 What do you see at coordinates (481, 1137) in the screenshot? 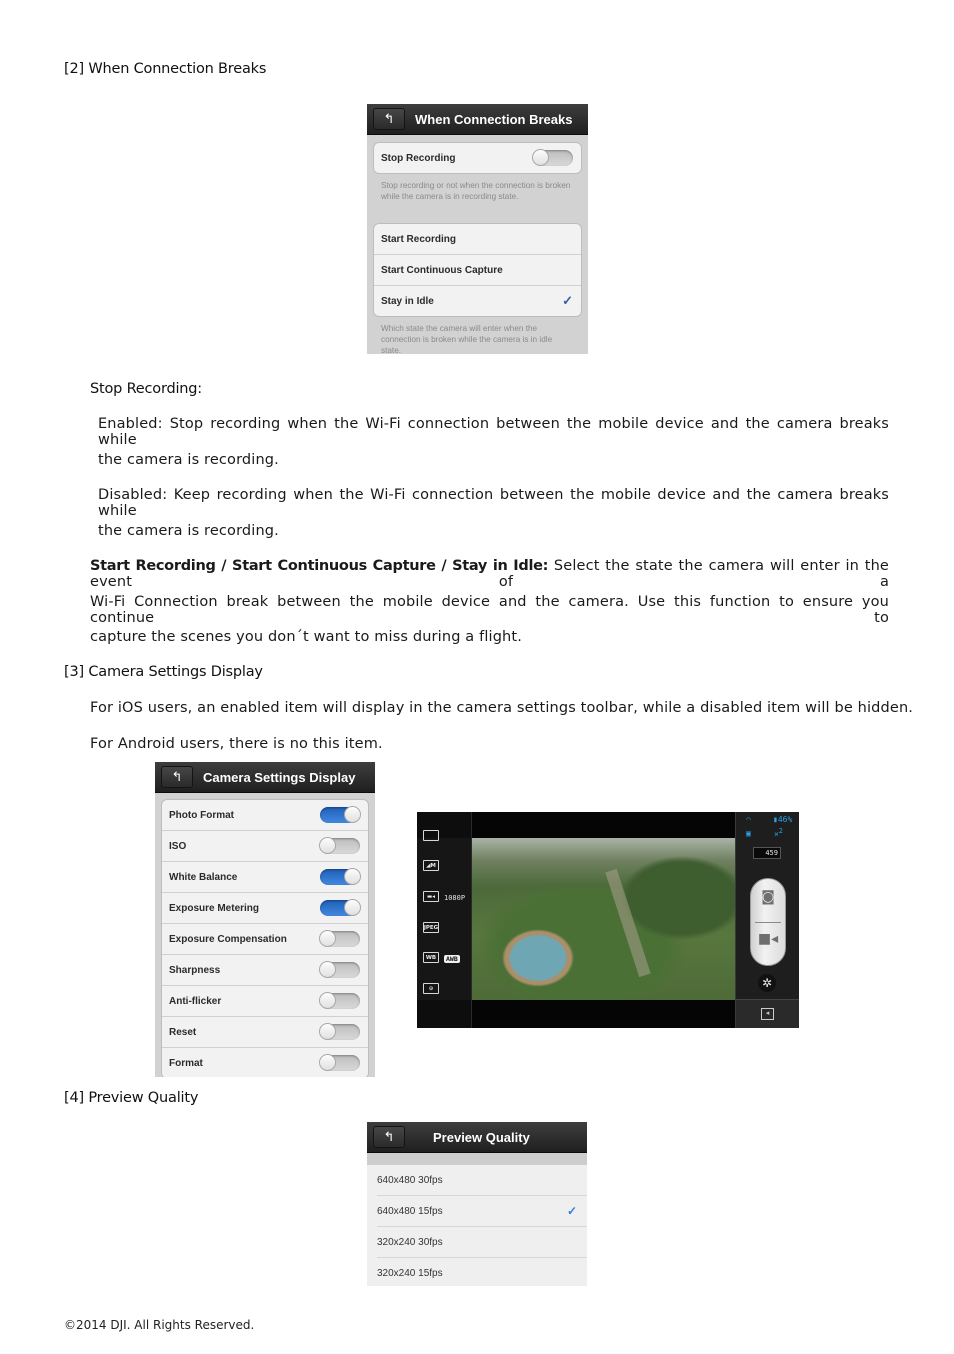
I see `nav-title: Preview Quality` at bounding box center [481, 1137].